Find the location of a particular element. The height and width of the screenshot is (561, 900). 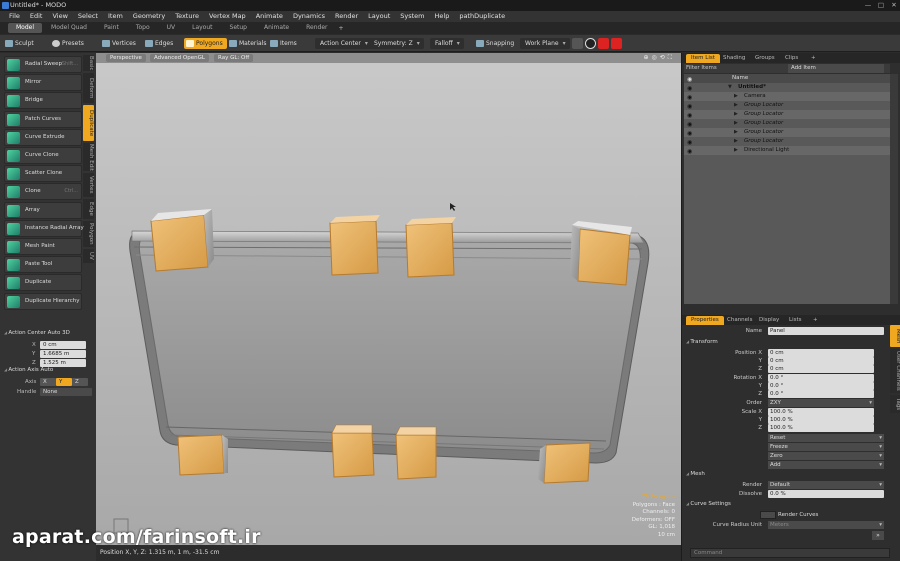

sculpt-button: Sculpt is located at coordinates (20, 43).